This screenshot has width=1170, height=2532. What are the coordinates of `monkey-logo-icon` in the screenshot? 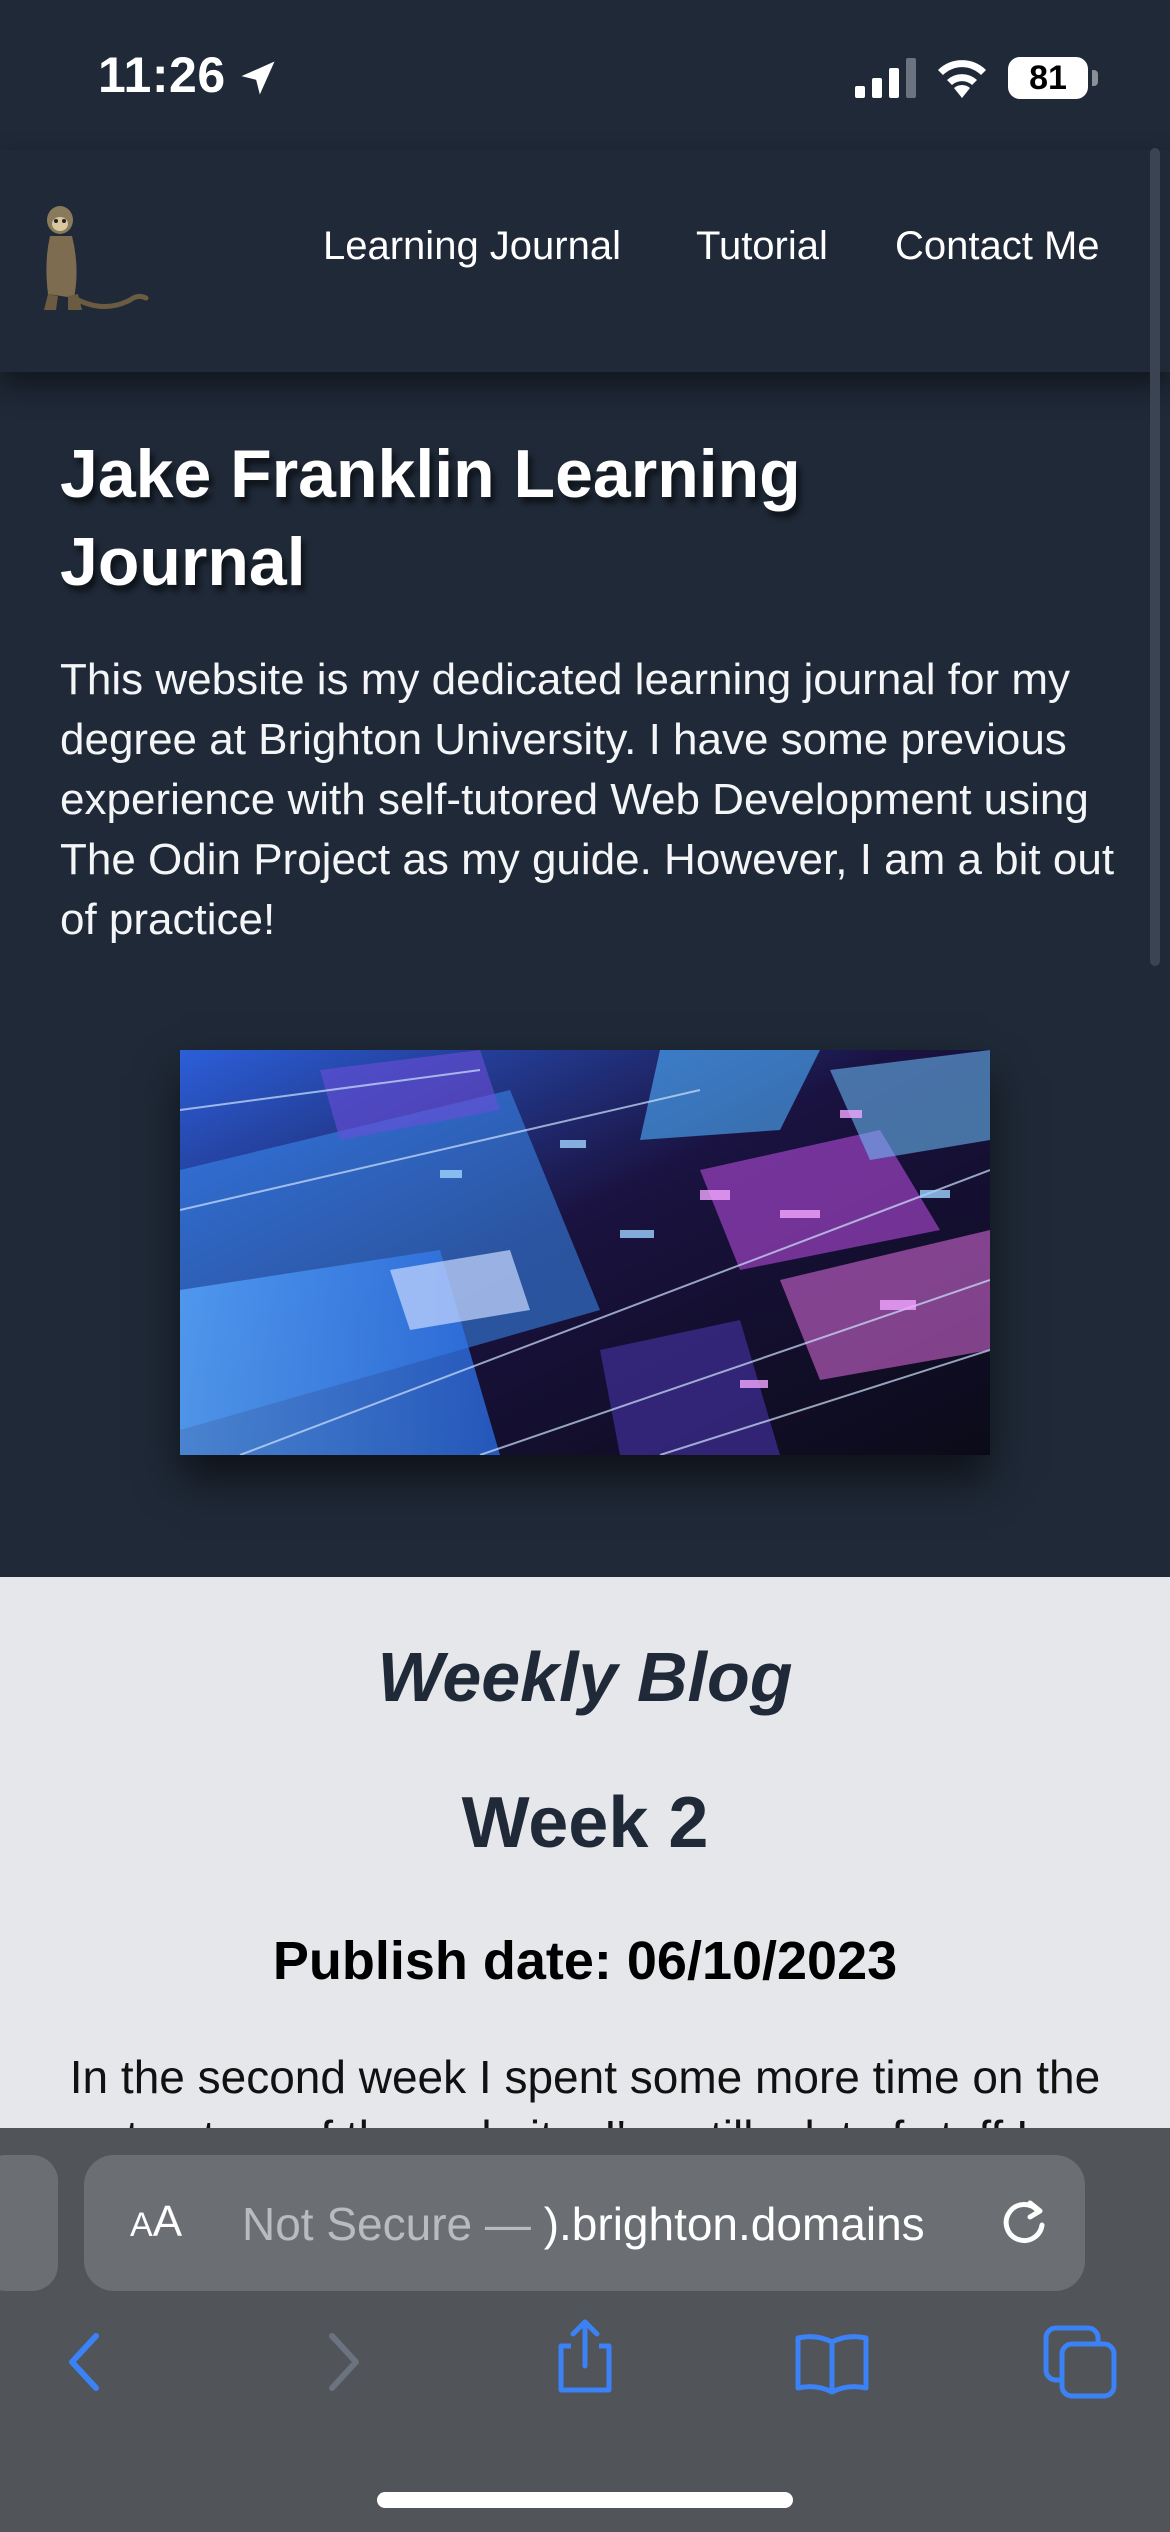 It's located at (92, 261).